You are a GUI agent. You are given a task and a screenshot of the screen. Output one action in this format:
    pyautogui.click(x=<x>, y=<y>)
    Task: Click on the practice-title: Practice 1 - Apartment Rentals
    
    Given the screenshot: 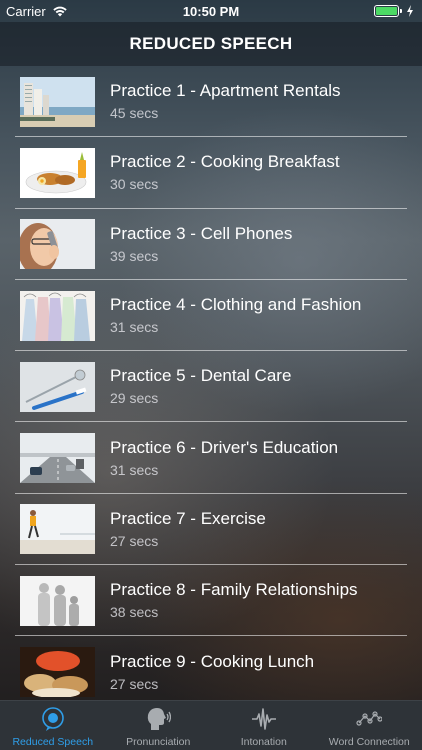 What is the action you would take?
    pyautogui.click(x=225, y=91)
    